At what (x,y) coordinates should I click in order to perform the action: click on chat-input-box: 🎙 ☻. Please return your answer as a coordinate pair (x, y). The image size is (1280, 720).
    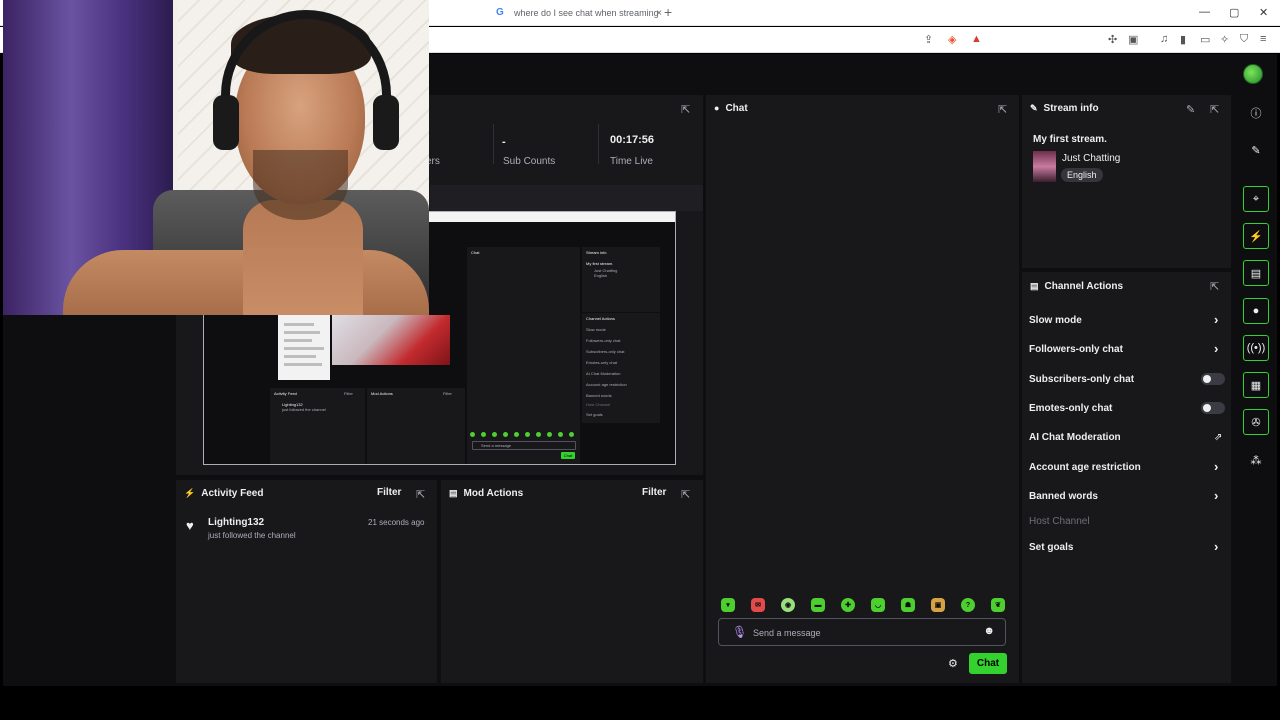
    Looking at the image, I should click on (862, 632).